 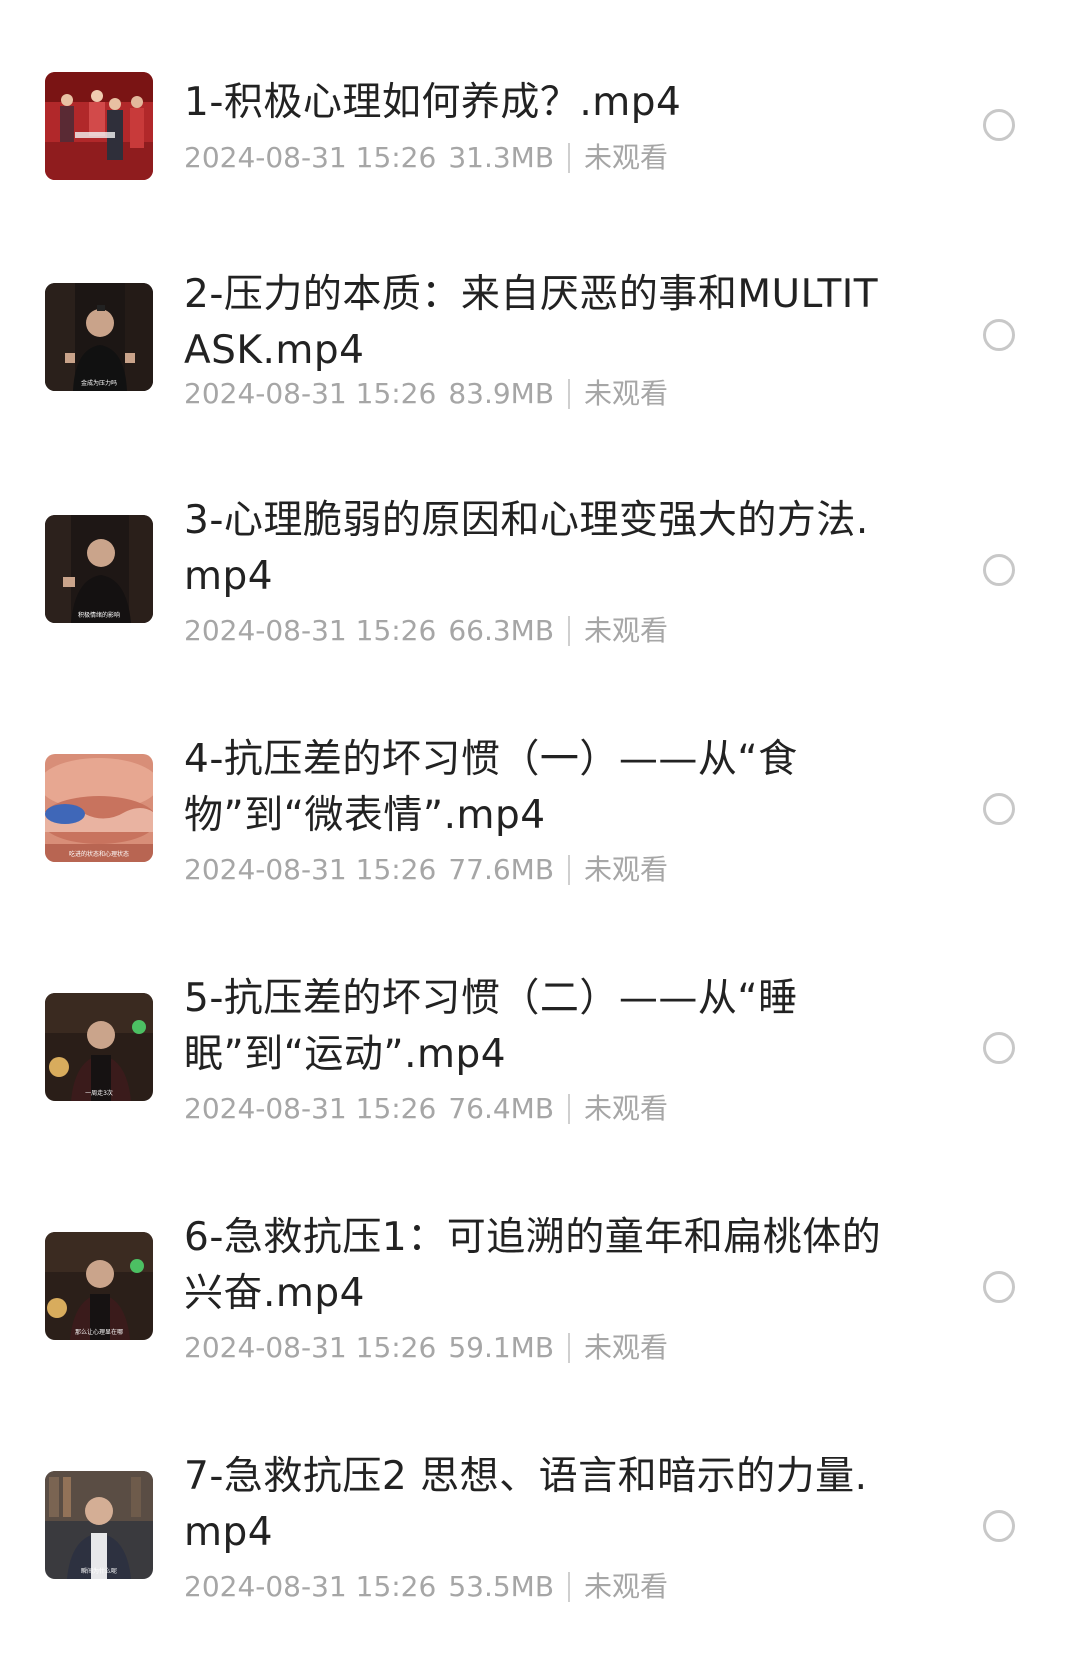 I want to click on file-size: 83.9MB, so click(x=501, y=393).